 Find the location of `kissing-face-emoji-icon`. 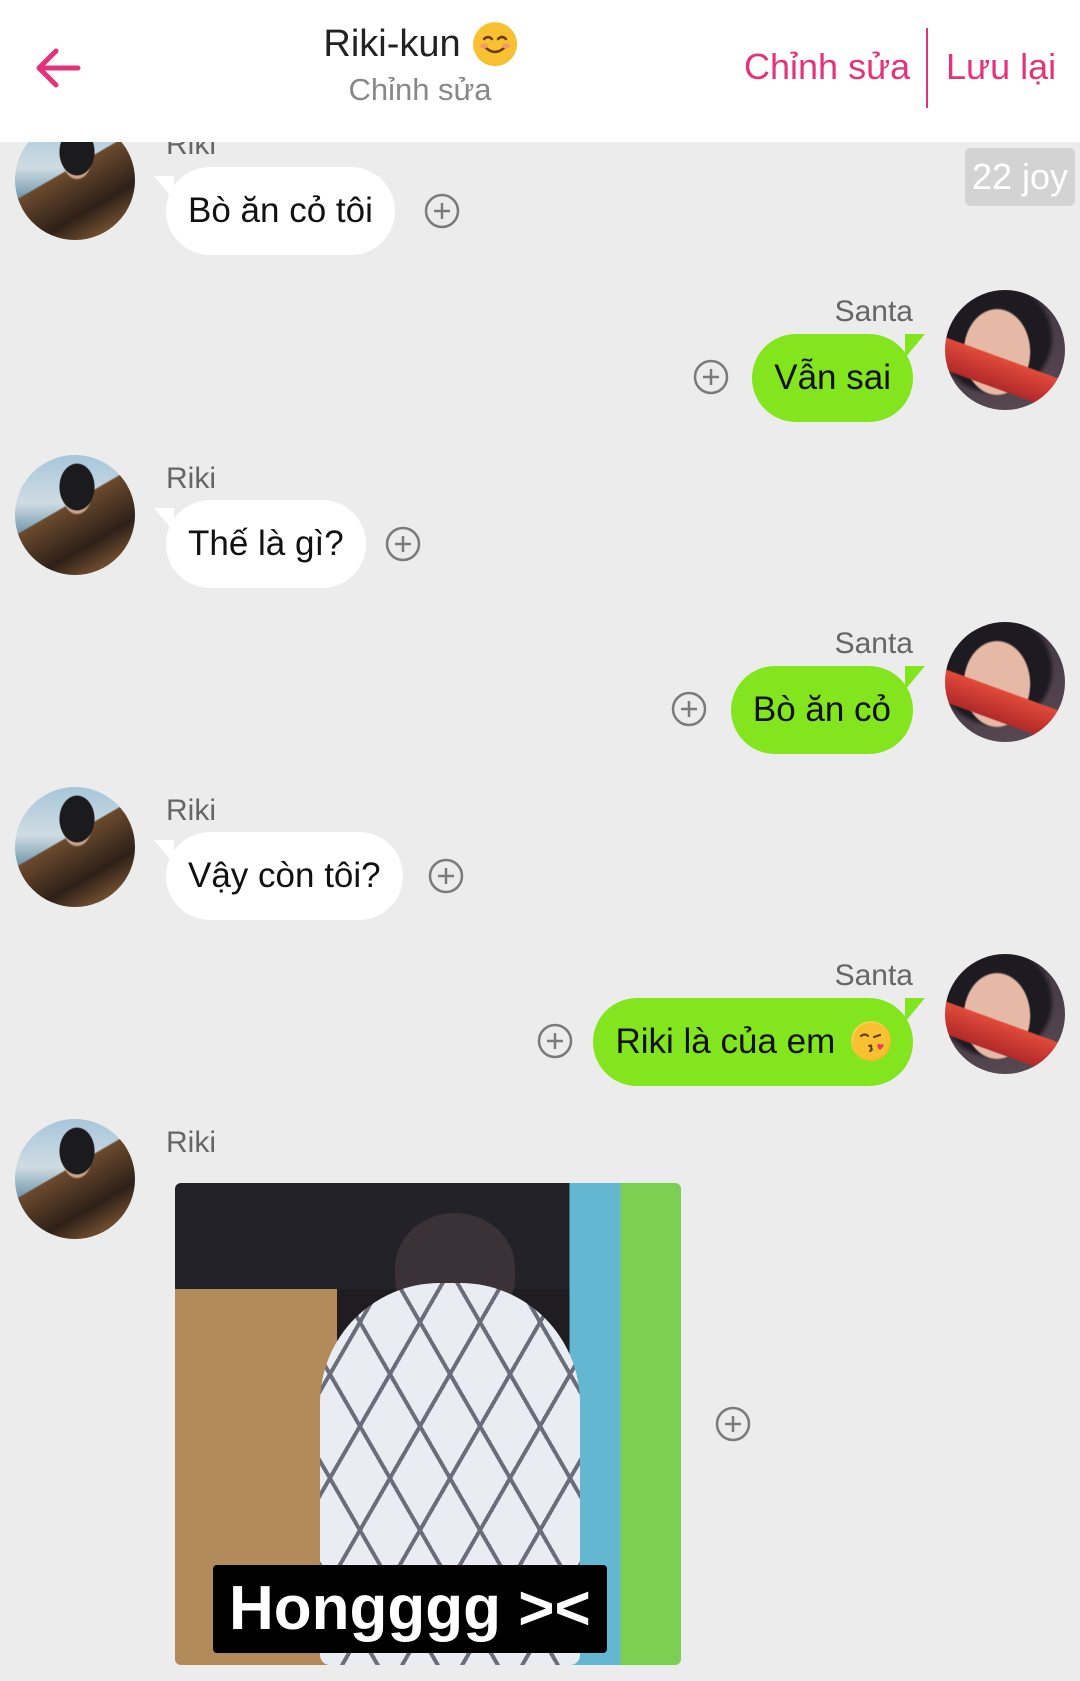

kissing-face-emoji-icon is located at coordinates (871, 1041).